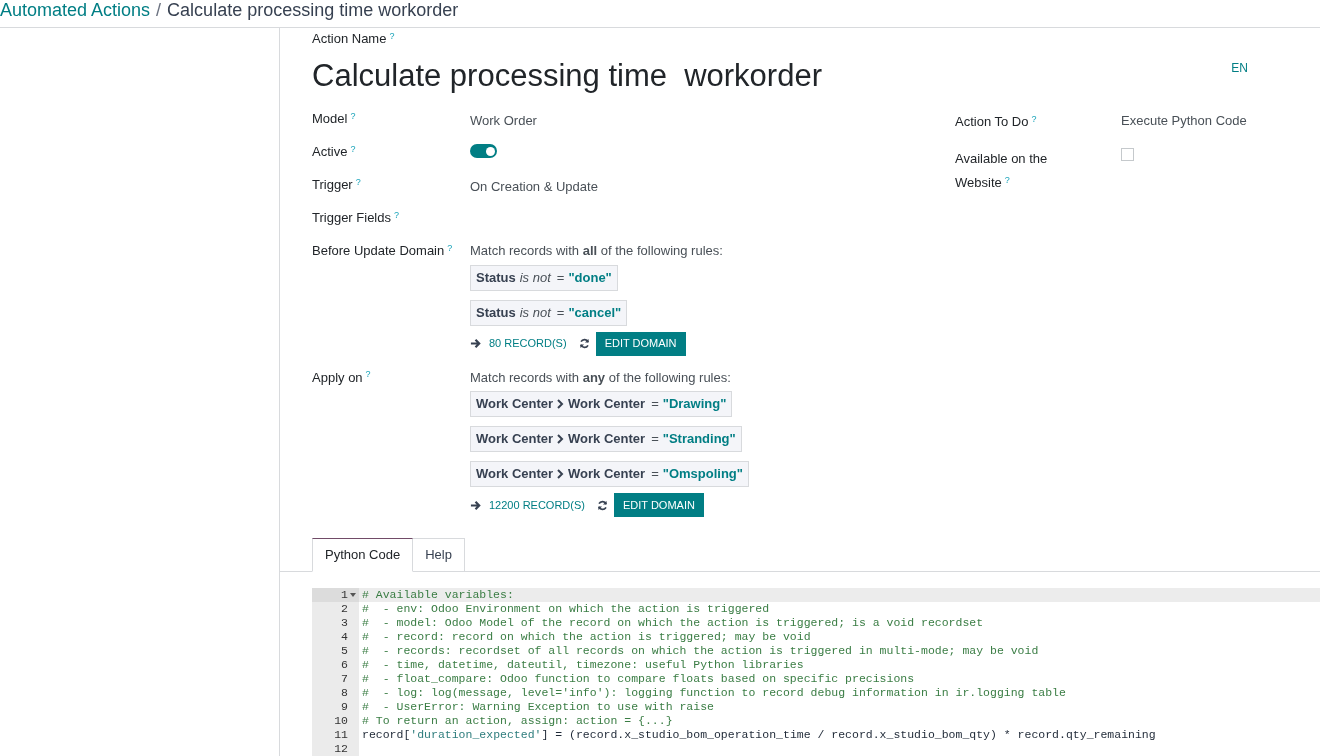 The image size is (1320, 756). I want to click on records-count-link: 80 RECORD(S), so click(528, 343).